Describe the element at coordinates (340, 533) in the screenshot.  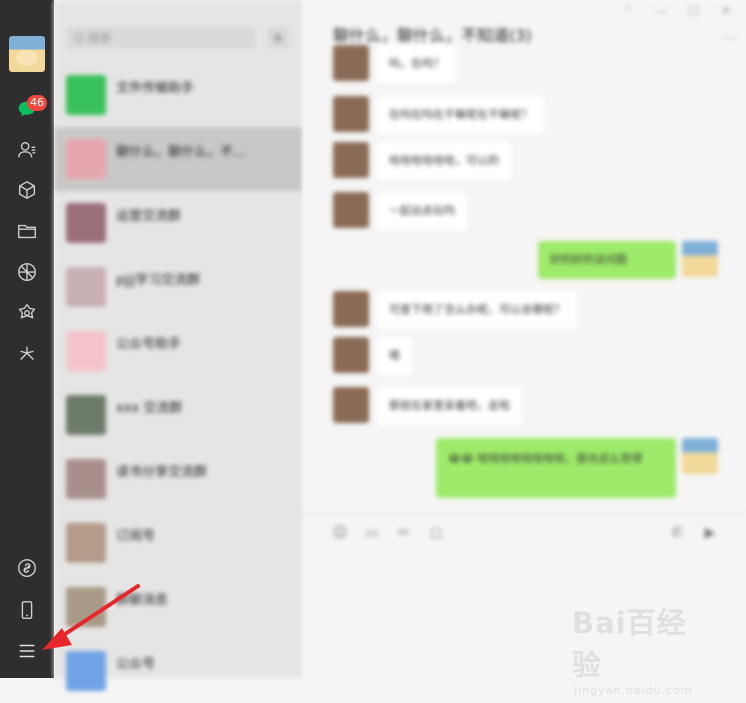
I see `emoji-icon: ☺` at that location.